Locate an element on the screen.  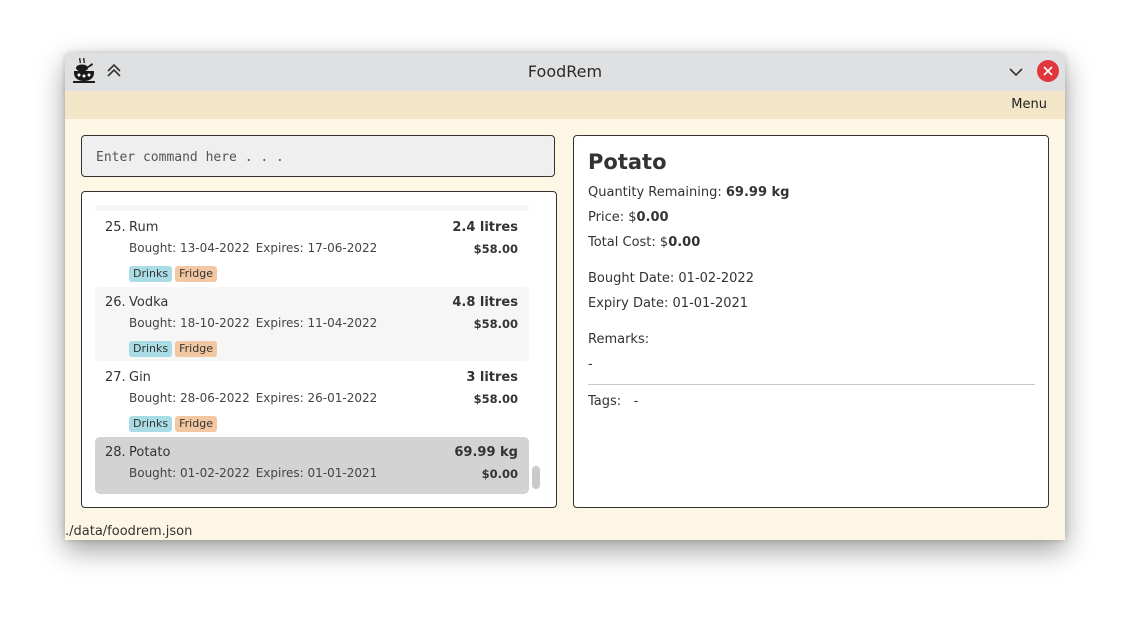
detail-price-value: 0.00 is located at coordinates (652, 217).